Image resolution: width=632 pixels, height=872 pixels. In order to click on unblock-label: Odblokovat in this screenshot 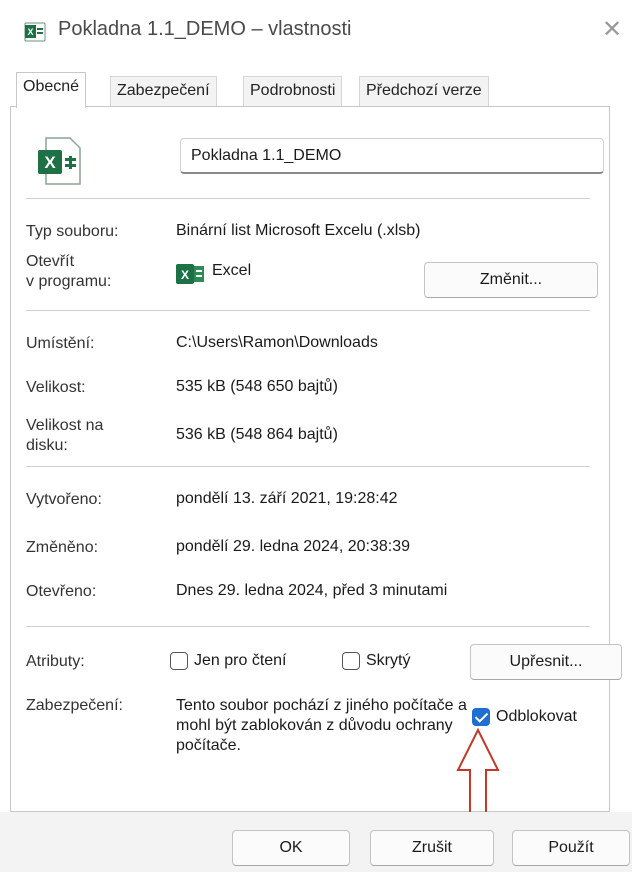, I will do `click(536, 717)`.